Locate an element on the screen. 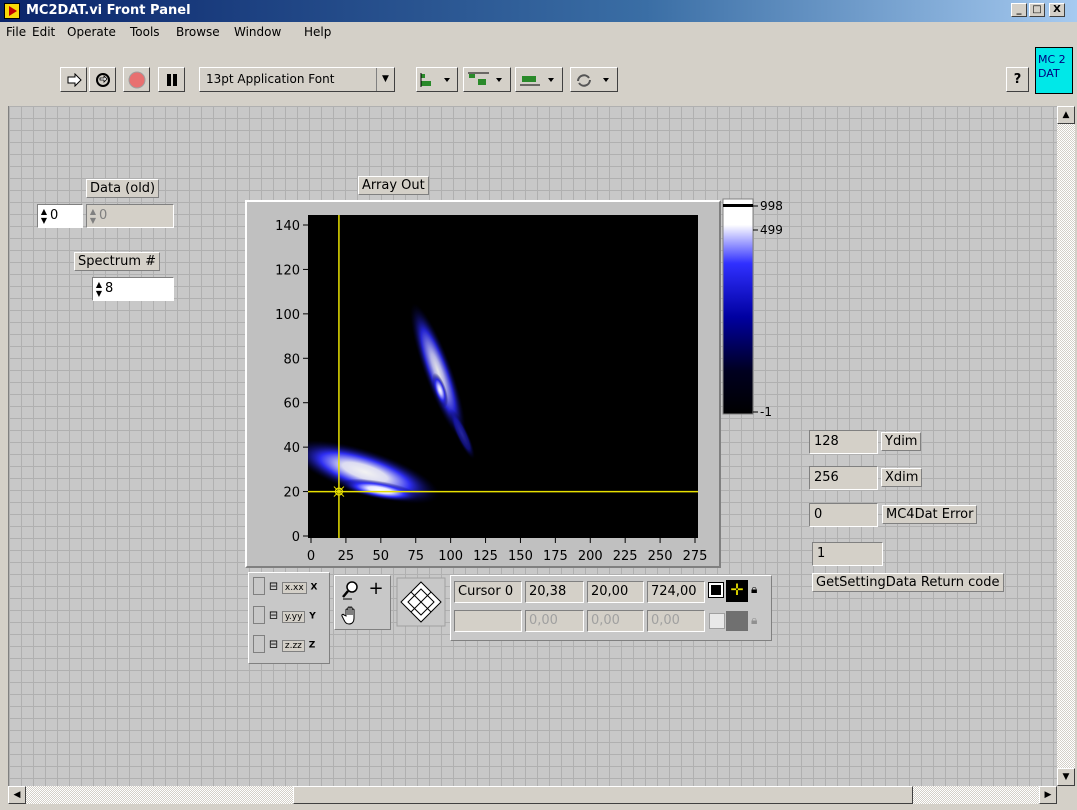  cursor-1-color-swatch is located at coordinates (717, 621).